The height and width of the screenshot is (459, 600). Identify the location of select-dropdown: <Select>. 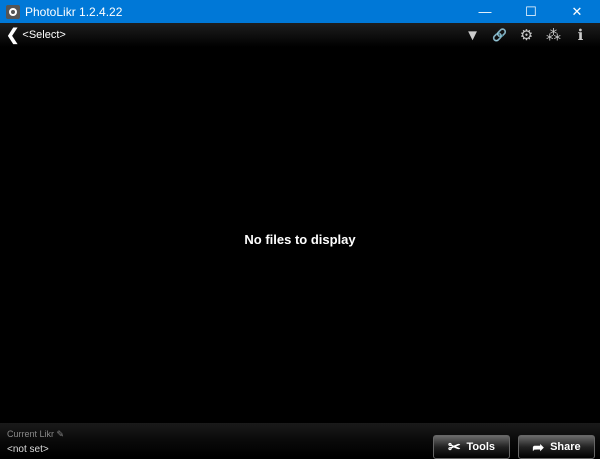
(43, 35).